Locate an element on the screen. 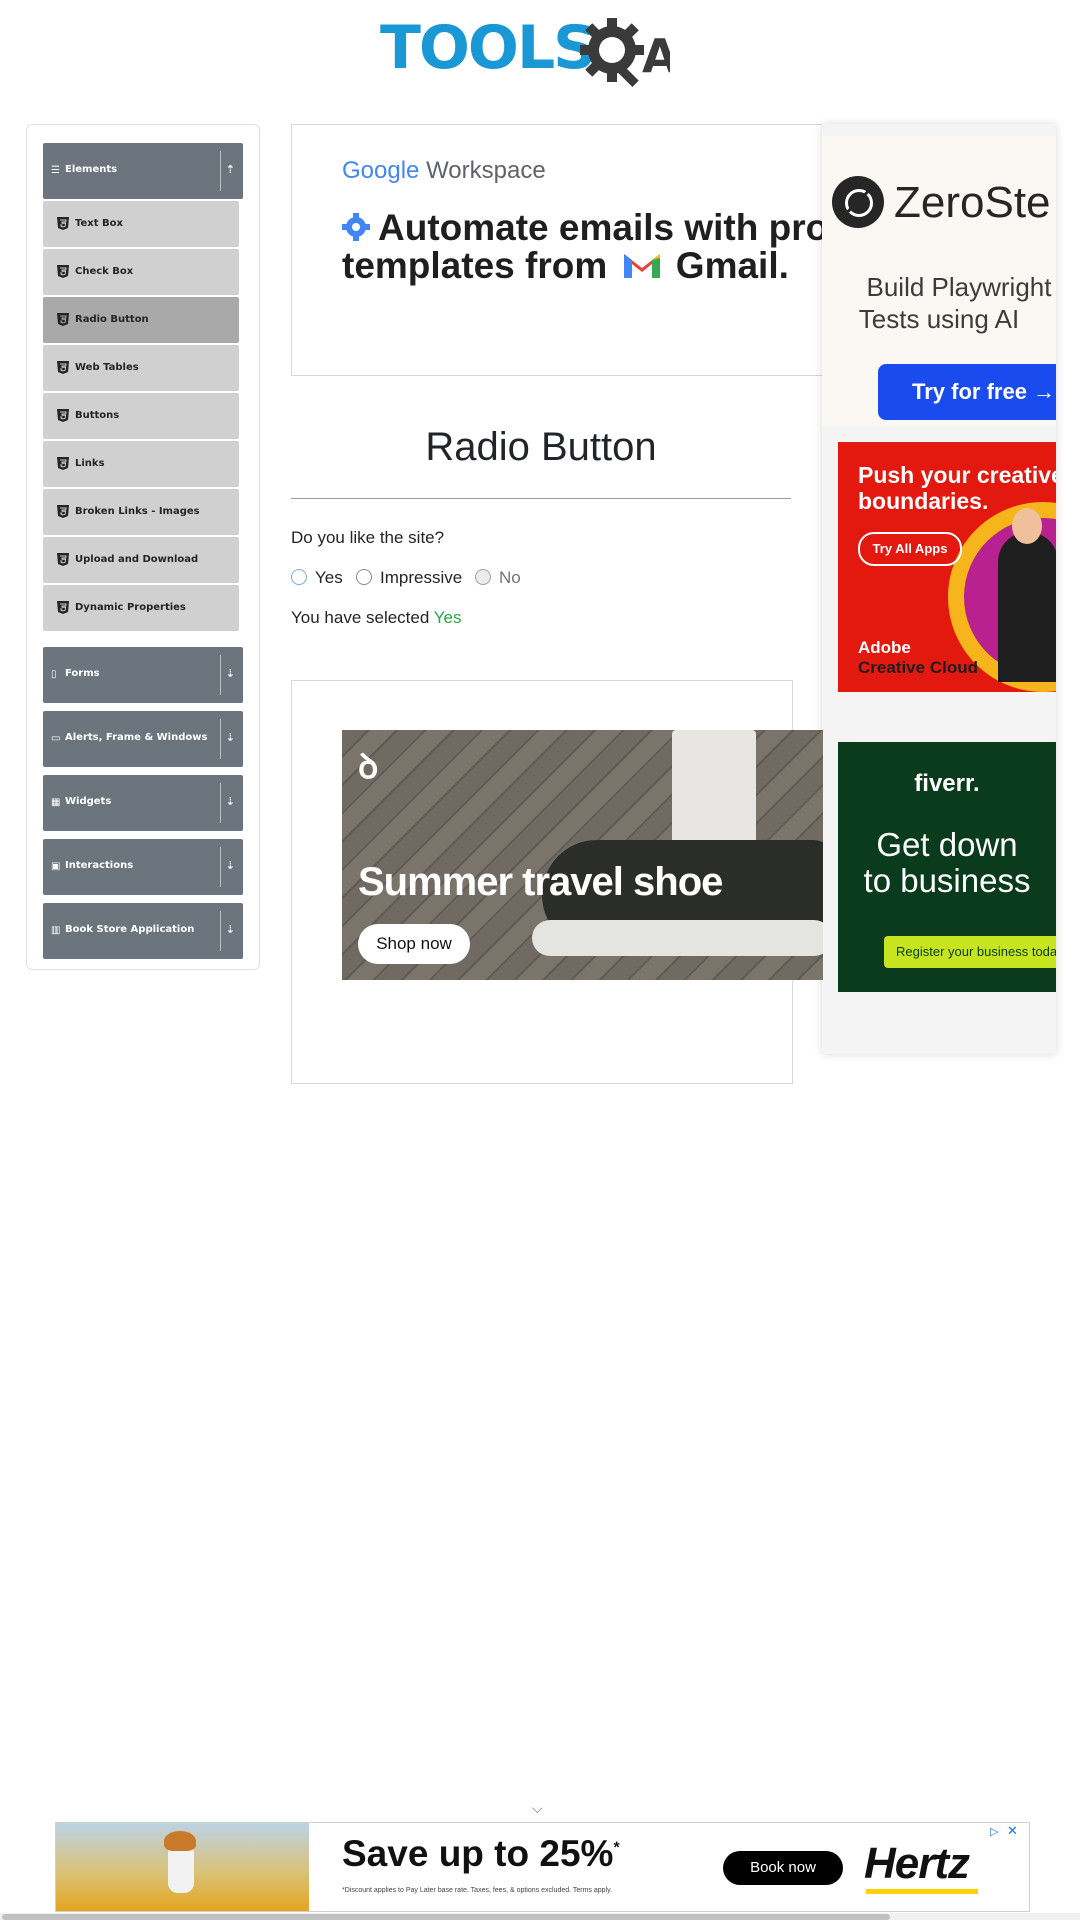 The image size is (1080, 1920). adobe-try-button: Try All Apps is located at coordinates (910, 549).